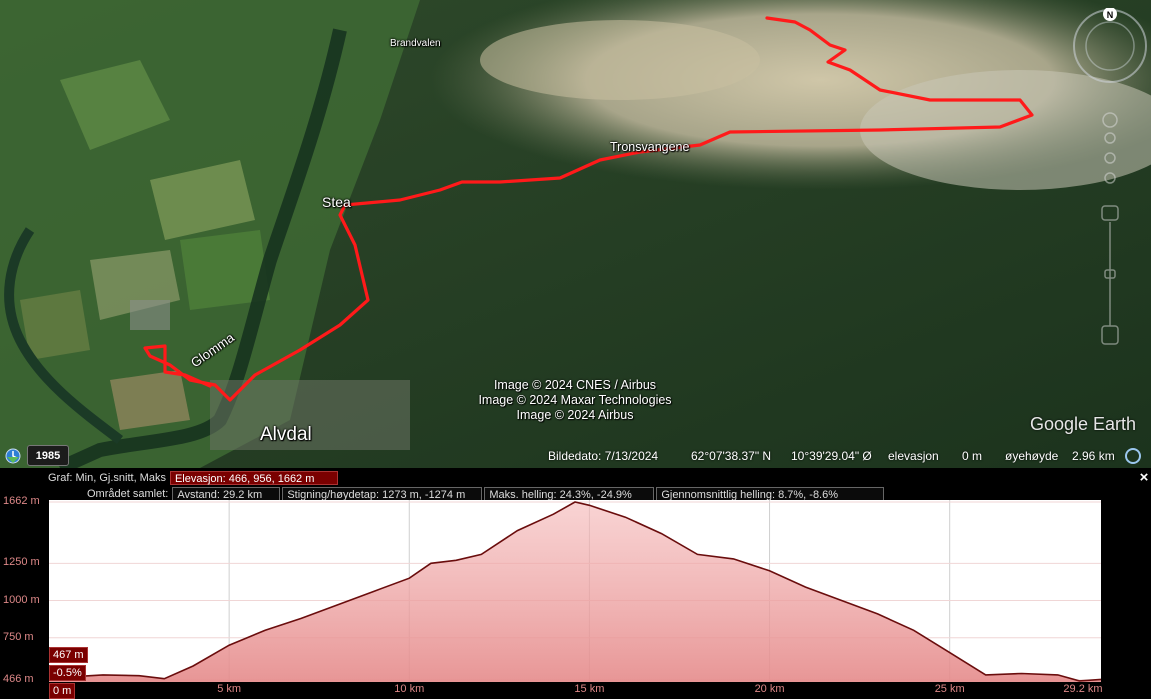 The height and width of the screenshot is (699, 1151). What do you see at coordinates (382, 494) in the screenshot?
I see `climb-stat: Stigning/høydetap: 1273 m, -1274 m` at bounding box center [382, 494].